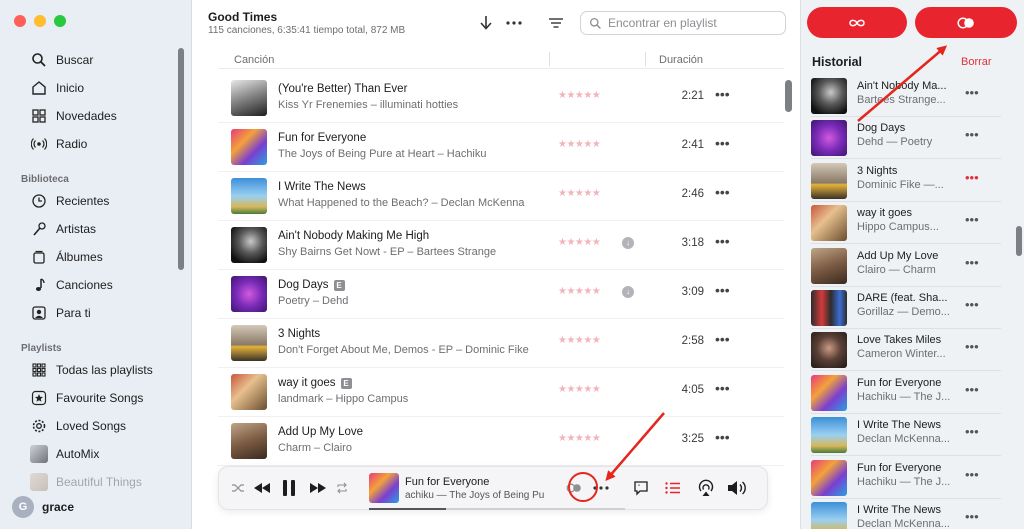  What do you see at coordinates (105, 229) in the screenshot?
I see `sidebar-item-artists: Artistas` at bounding box center [105, 229].